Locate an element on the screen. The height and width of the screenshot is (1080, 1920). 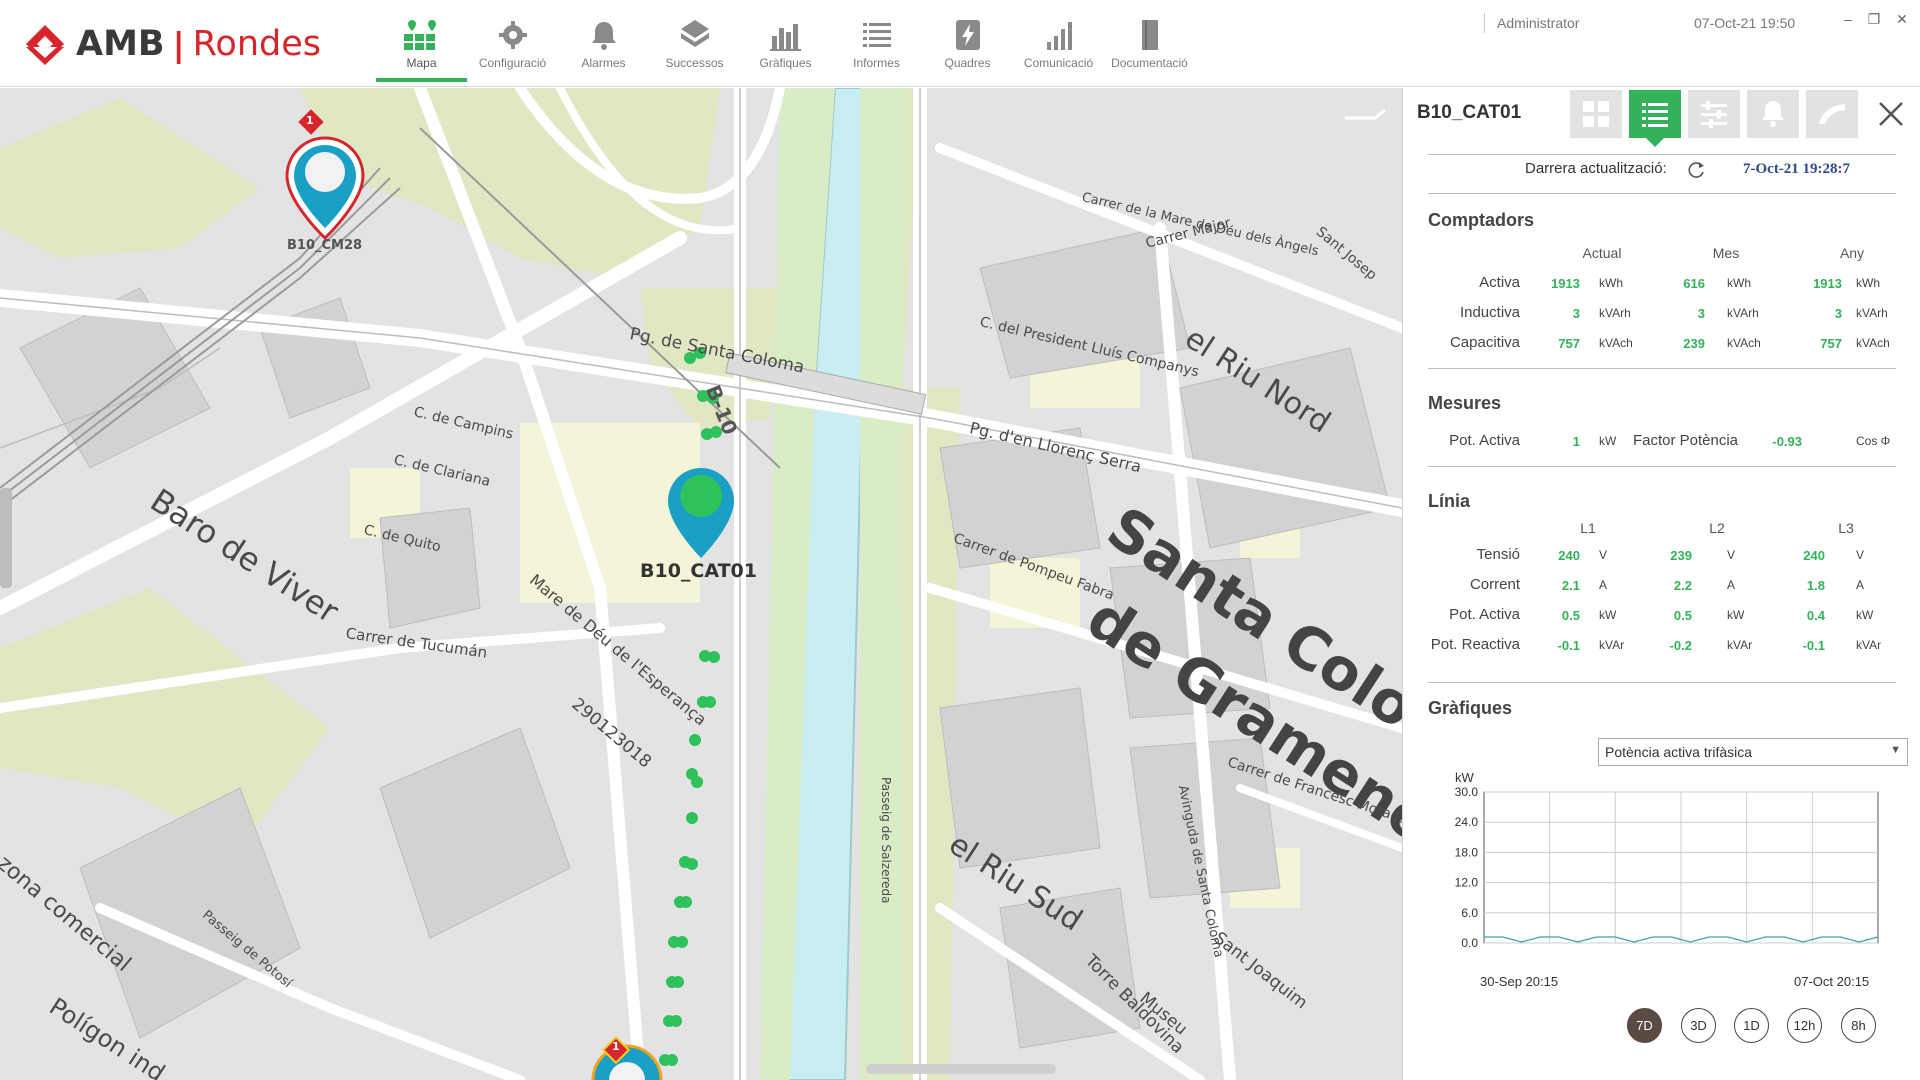
nav-item-quadres: Quadres is located at coordinates (967, 41).